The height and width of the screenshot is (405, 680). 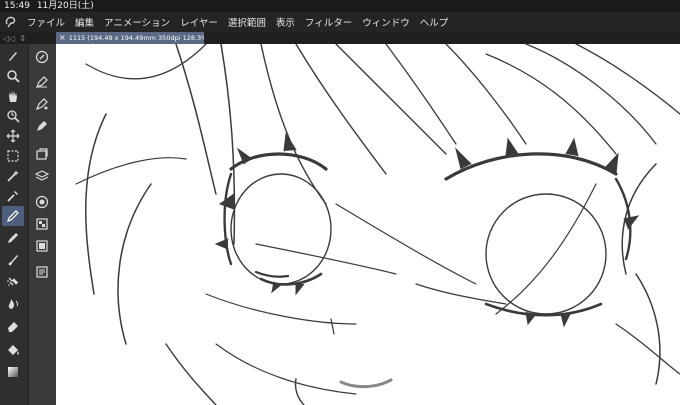 I want to click on menu-animation: アニメーション, so click(x=137, y=22).